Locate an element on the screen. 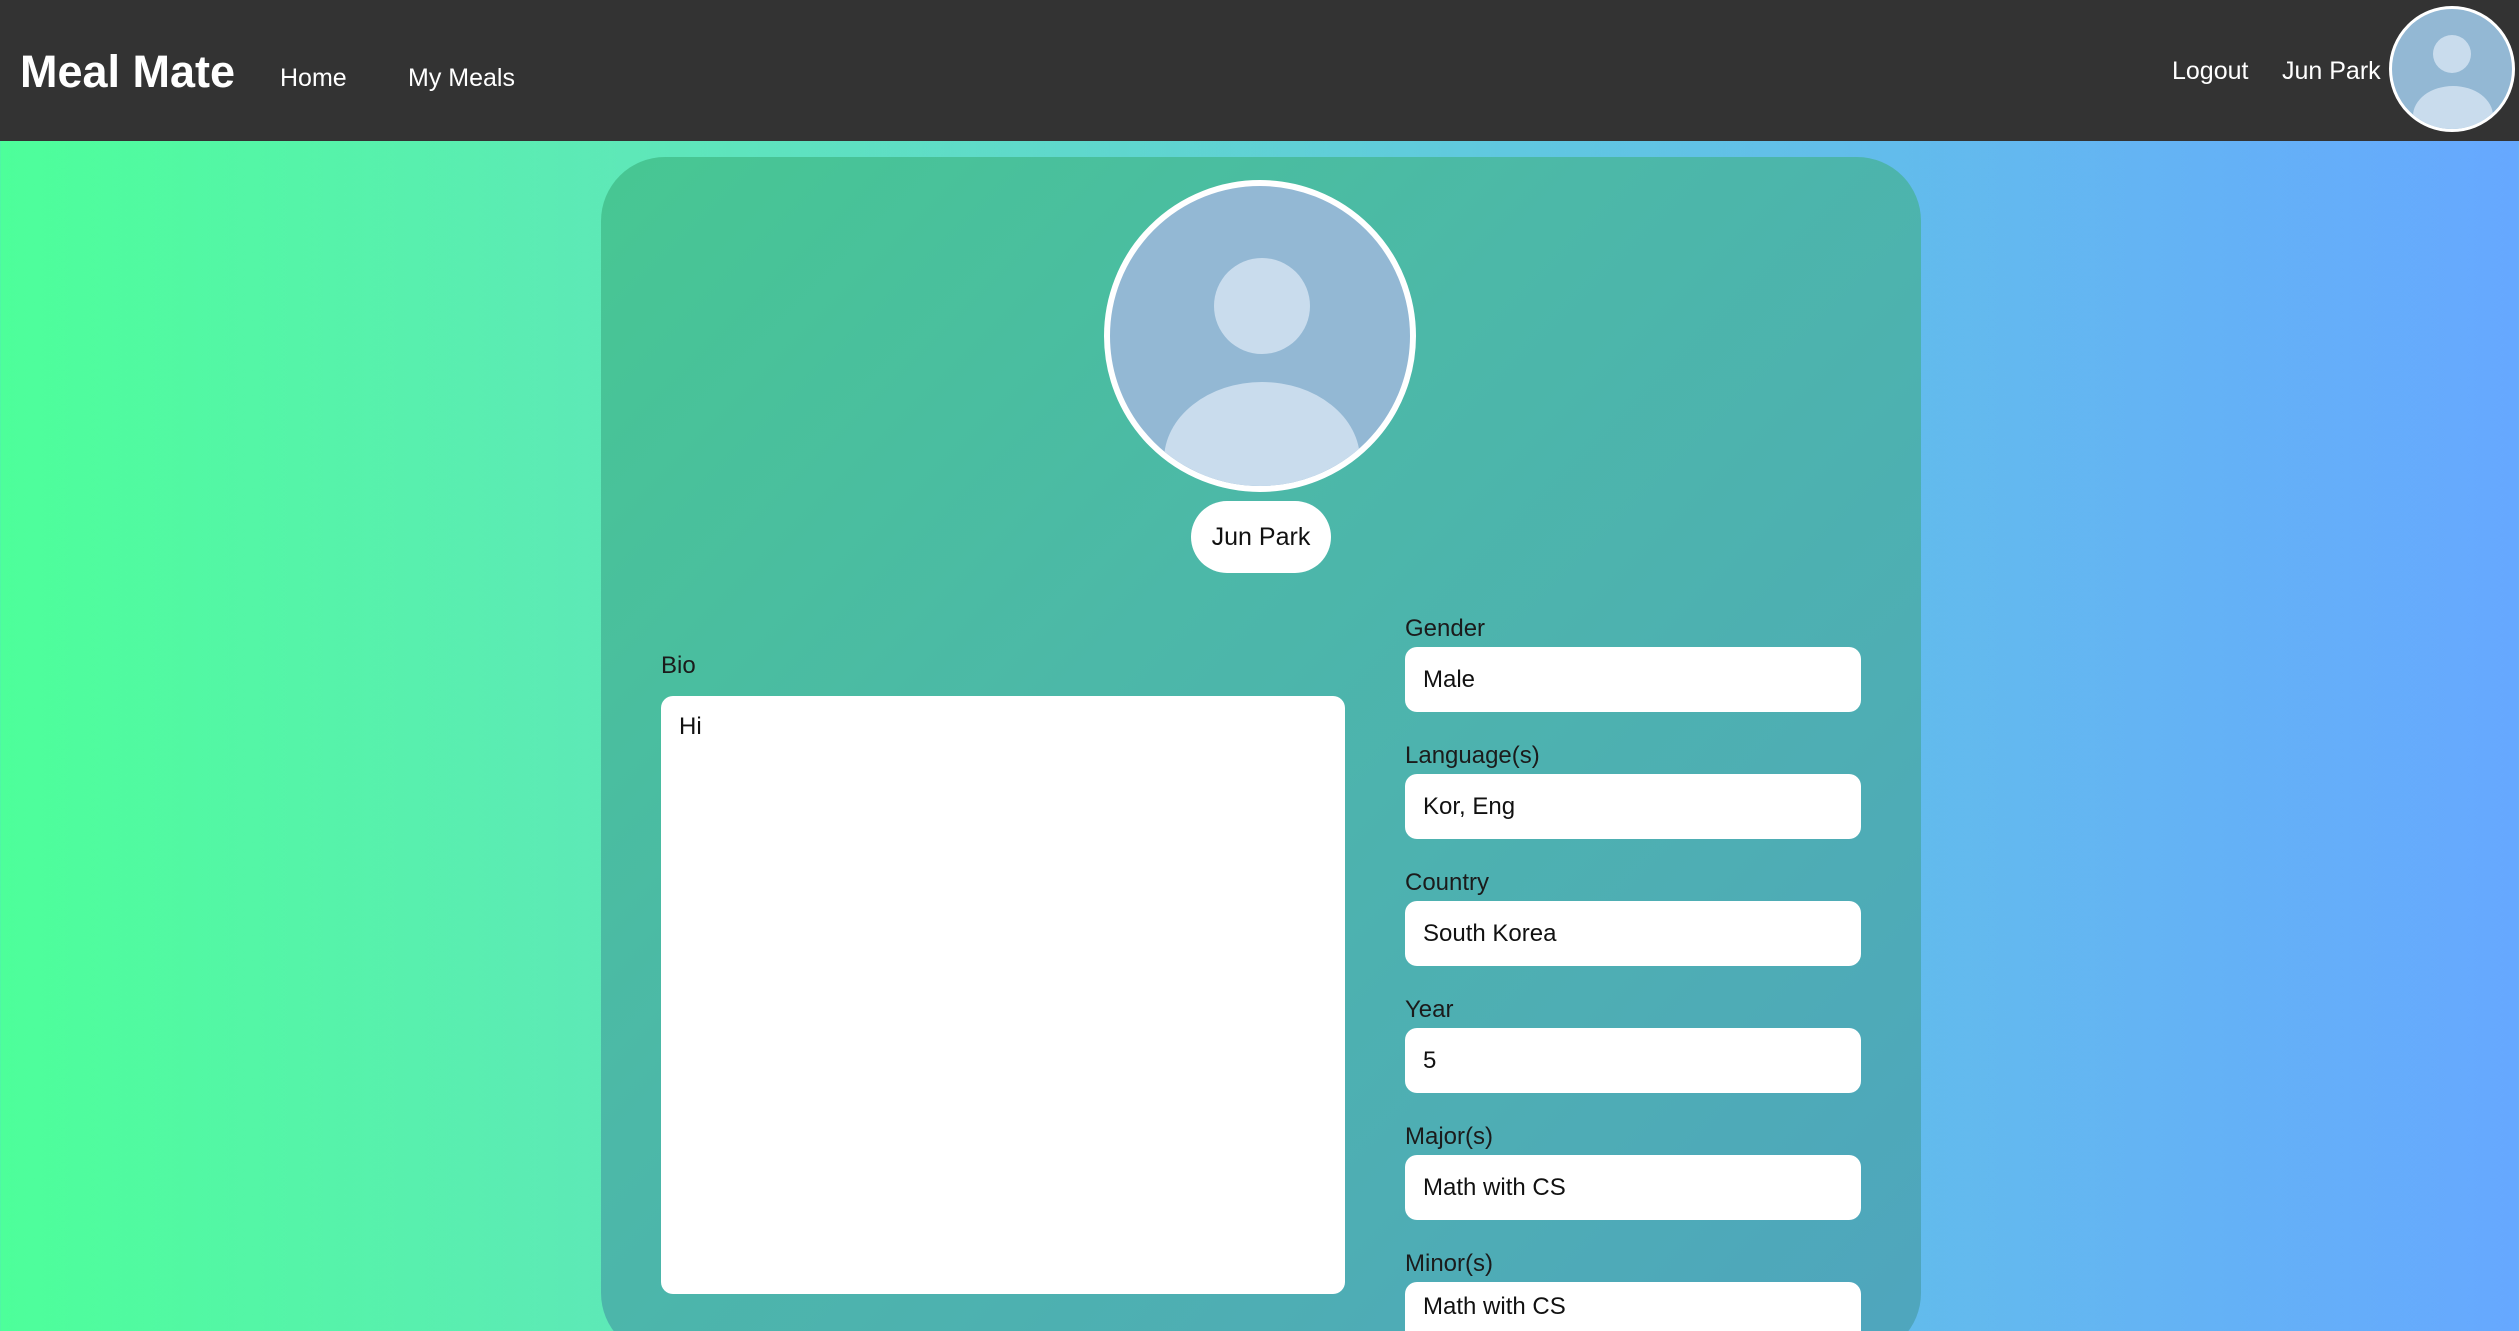  bio-textarea: Hi is located at coordinates (1003, 995).